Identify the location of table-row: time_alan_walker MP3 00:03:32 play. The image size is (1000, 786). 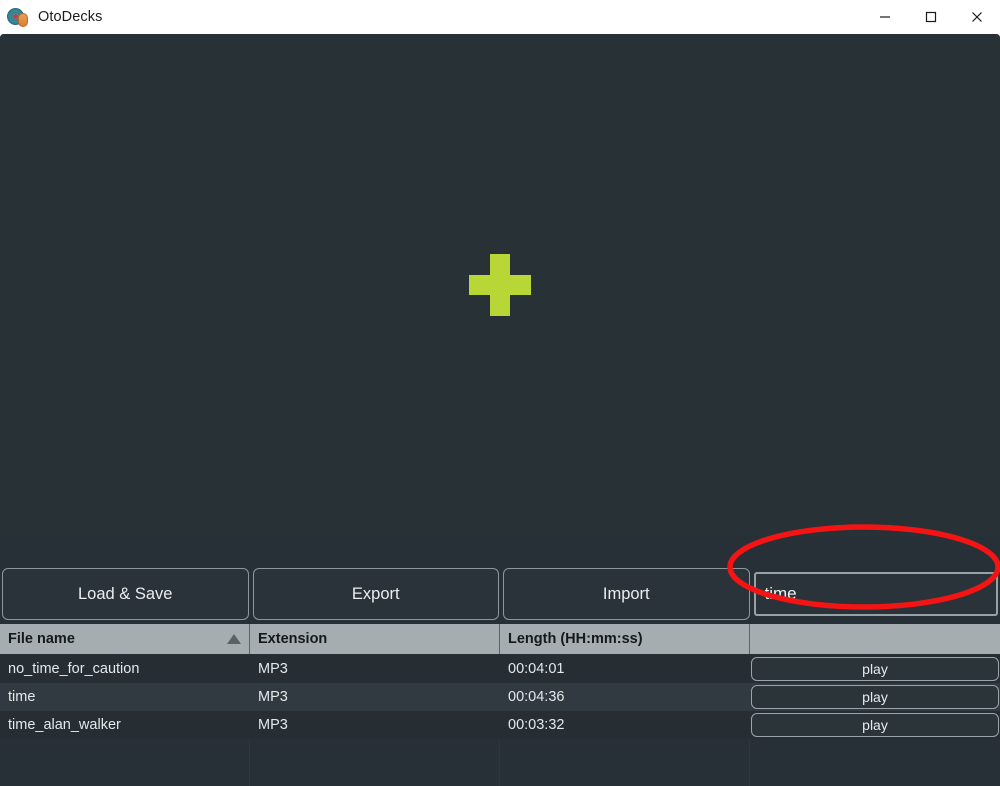
(500, 725).